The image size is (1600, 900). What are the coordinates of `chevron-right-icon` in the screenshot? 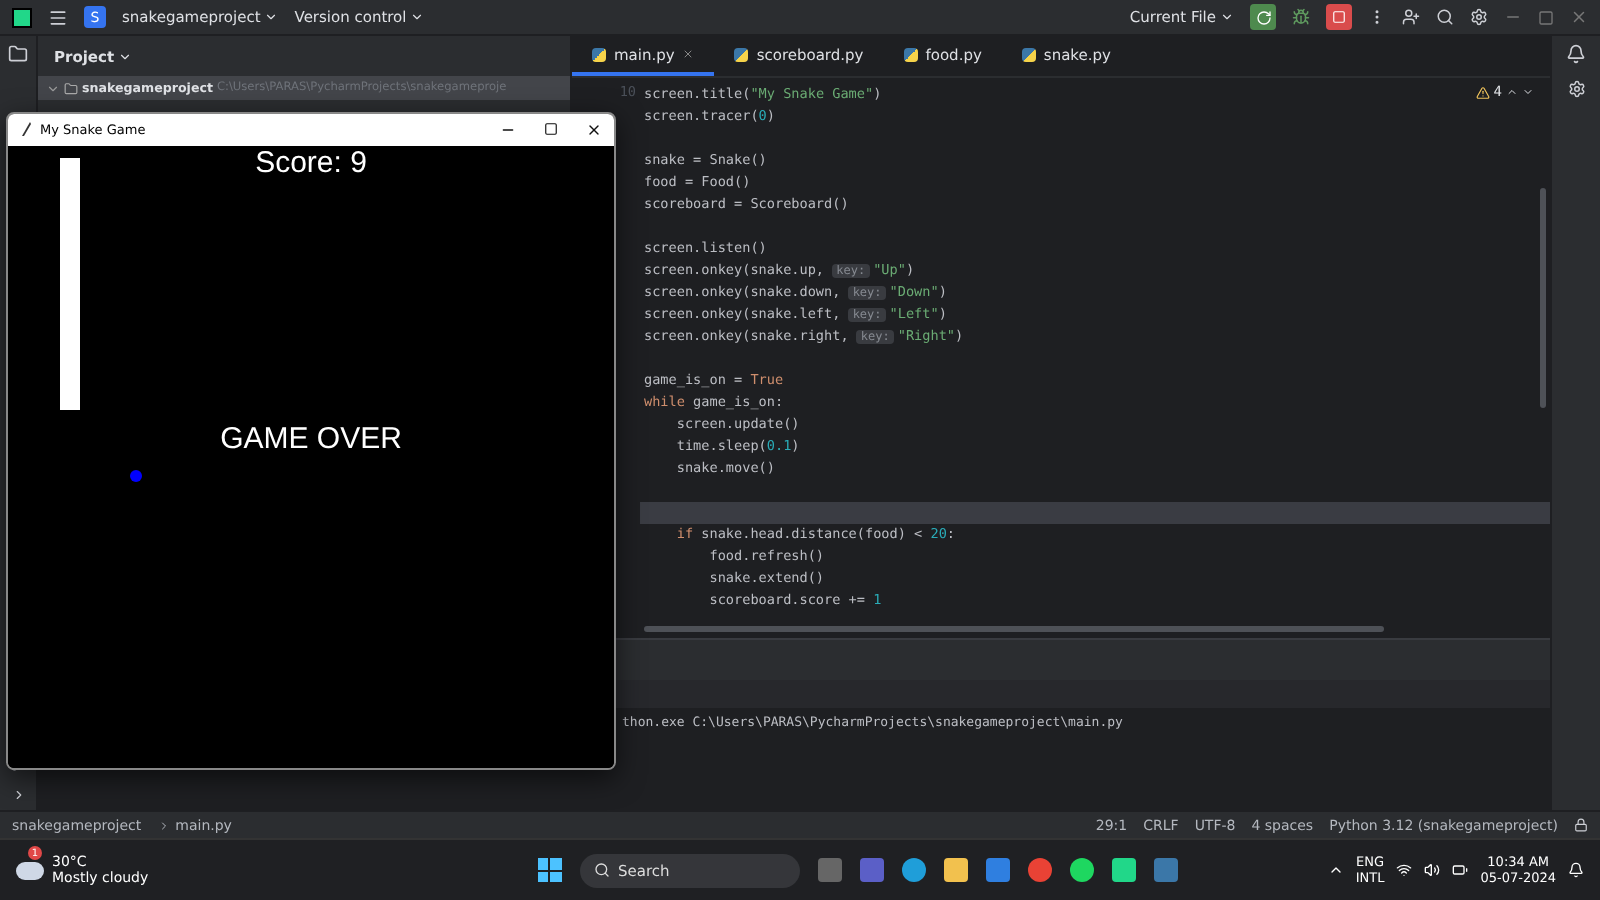 It's located at (163, 825).